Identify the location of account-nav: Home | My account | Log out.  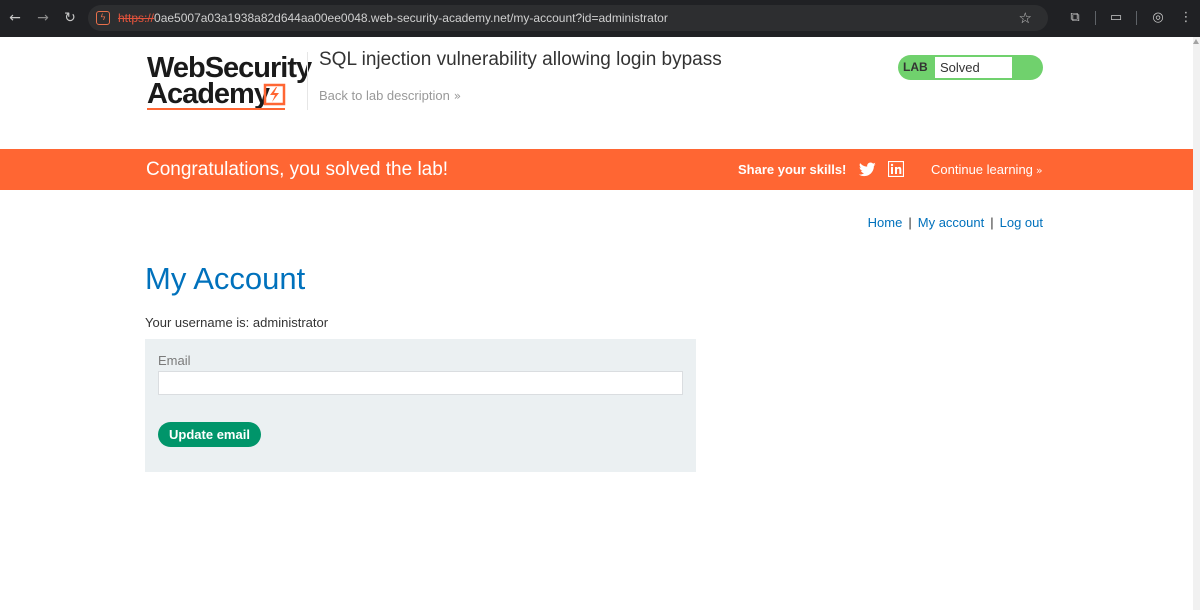
(955, 222).